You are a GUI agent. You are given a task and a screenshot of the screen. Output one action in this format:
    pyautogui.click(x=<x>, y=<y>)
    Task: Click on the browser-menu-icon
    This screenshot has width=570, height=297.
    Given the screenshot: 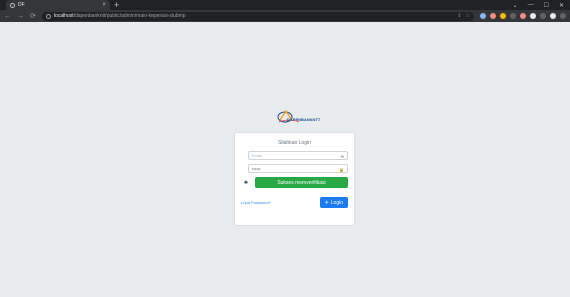 What is the action you would take?
    pyautogui.click(x=563, y=16)
    